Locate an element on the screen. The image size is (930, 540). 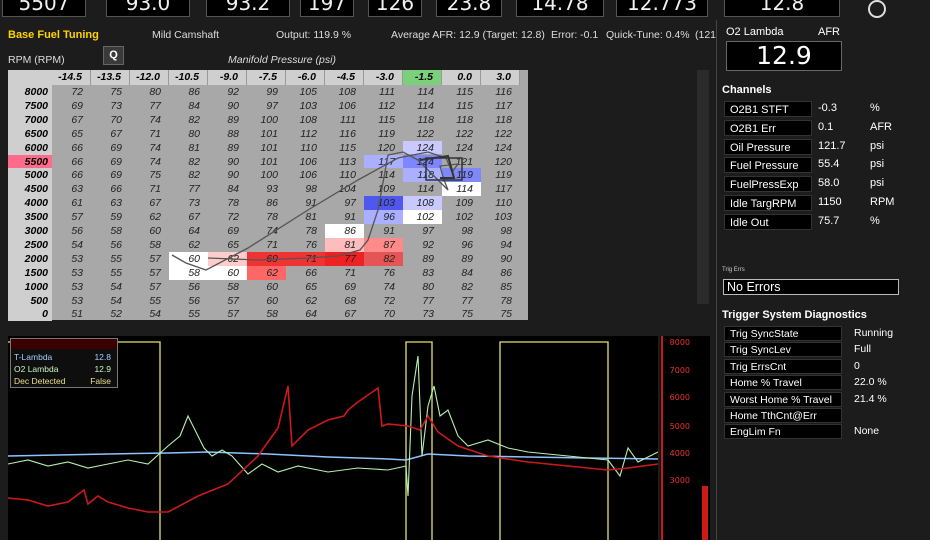
channel-row: O2B1 Err 0.1 AFR is located at coordinates (812, 127).